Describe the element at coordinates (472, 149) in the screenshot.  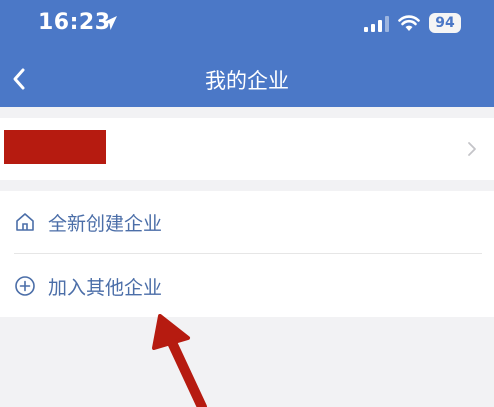
I see `chevron-right-icon` at that location.